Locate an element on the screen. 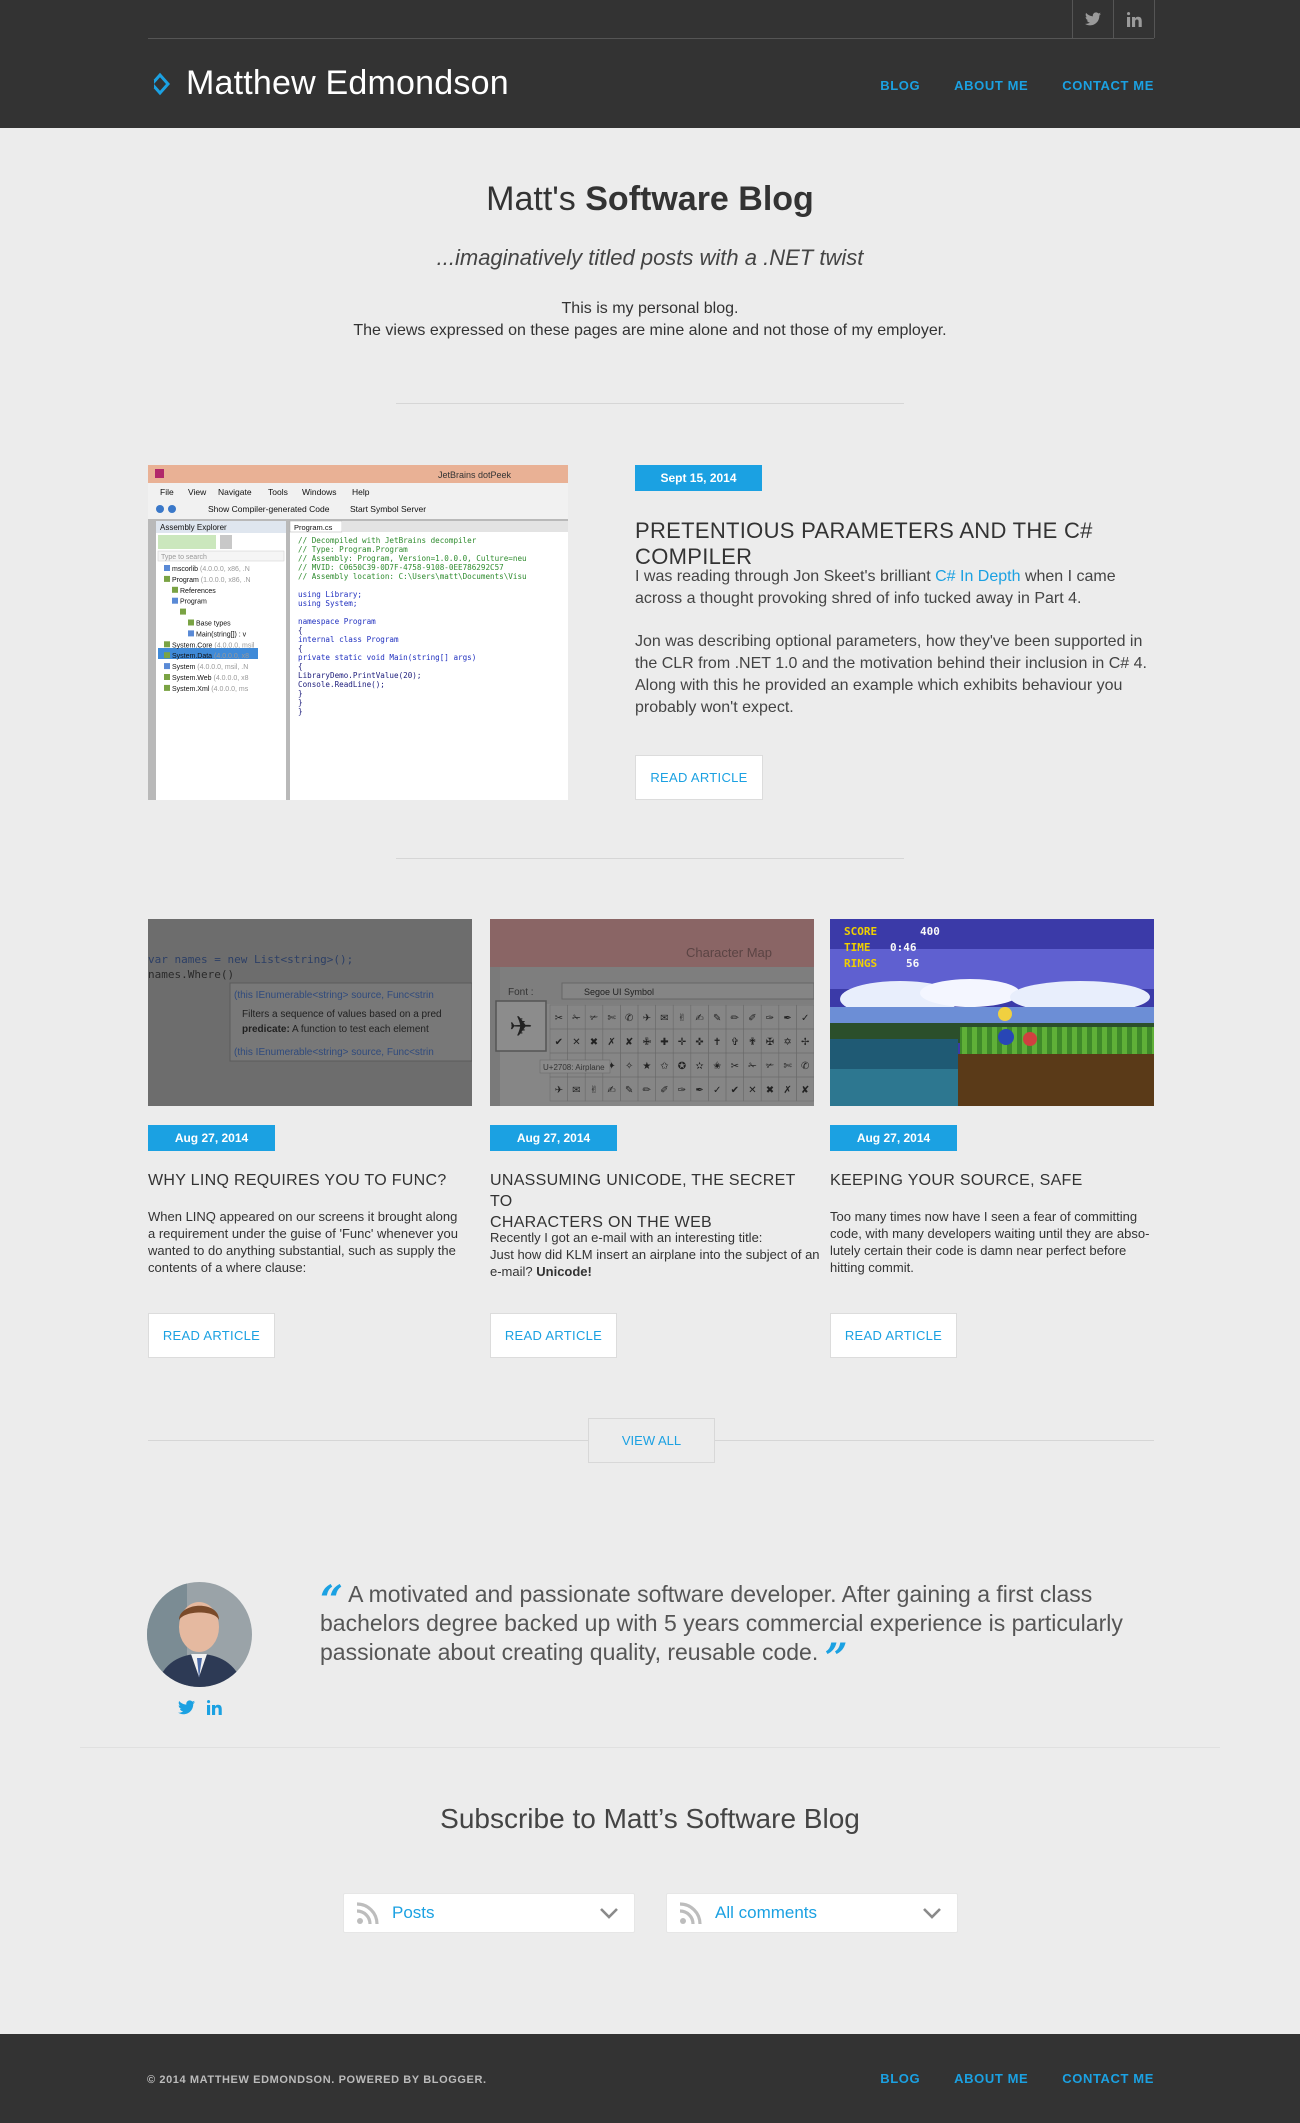  site-brand: Matthew Edmondson is located at coordinates (328, 83).